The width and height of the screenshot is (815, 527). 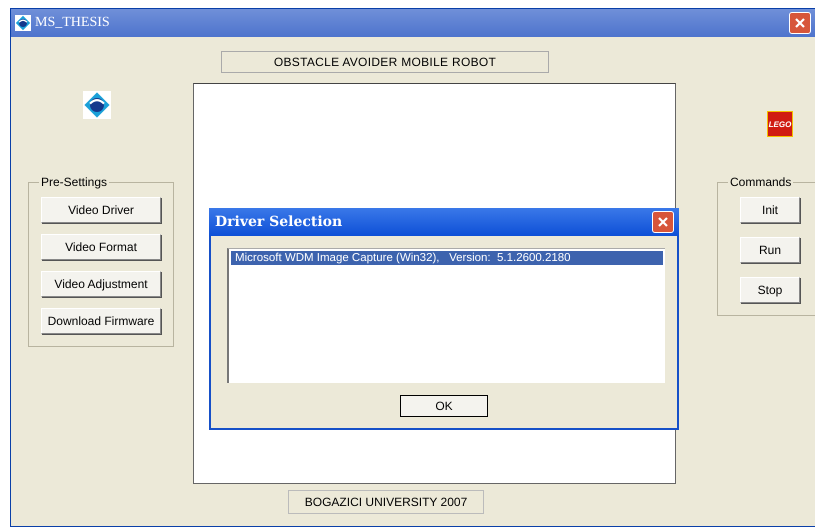 I want to click on command-button: Run, so click(x=770, y=250).